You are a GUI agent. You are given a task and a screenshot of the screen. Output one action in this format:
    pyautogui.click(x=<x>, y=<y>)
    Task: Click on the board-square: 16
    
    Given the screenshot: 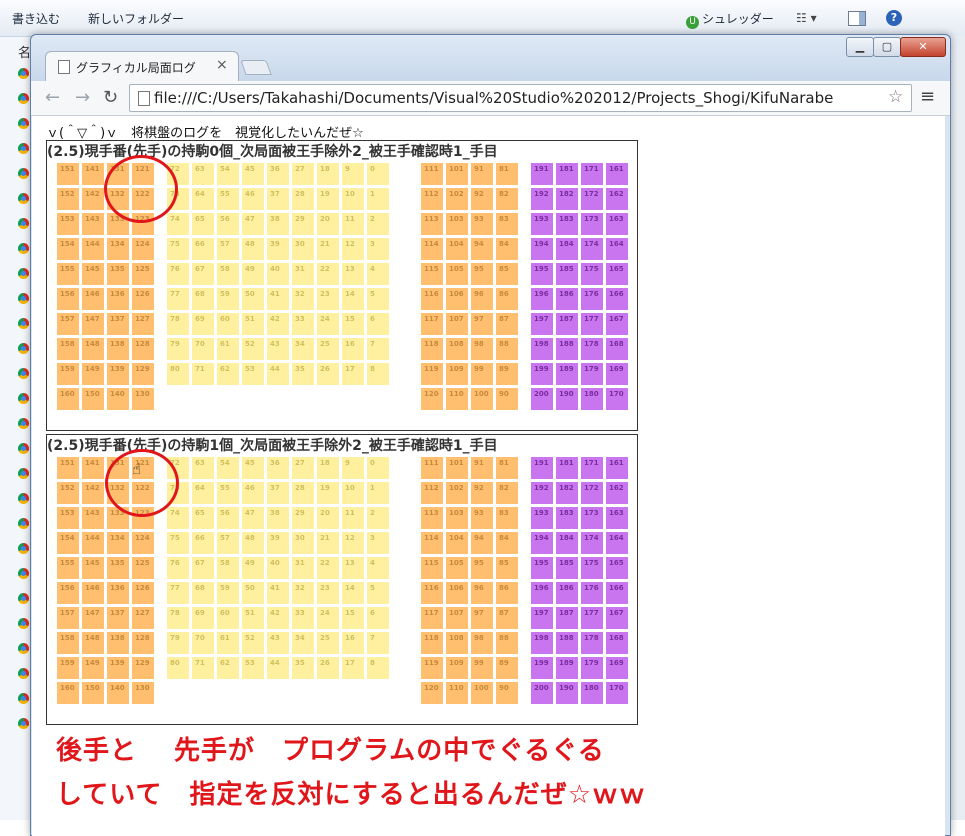 What is the action you would take?
    pyautogui.click(x=353, y=643)
    